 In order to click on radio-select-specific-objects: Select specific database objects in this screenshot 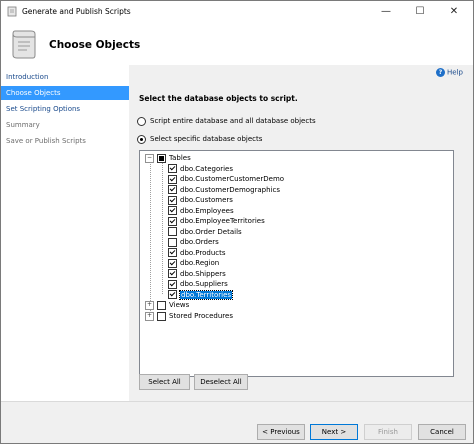, I will do `click(199, 139)`.